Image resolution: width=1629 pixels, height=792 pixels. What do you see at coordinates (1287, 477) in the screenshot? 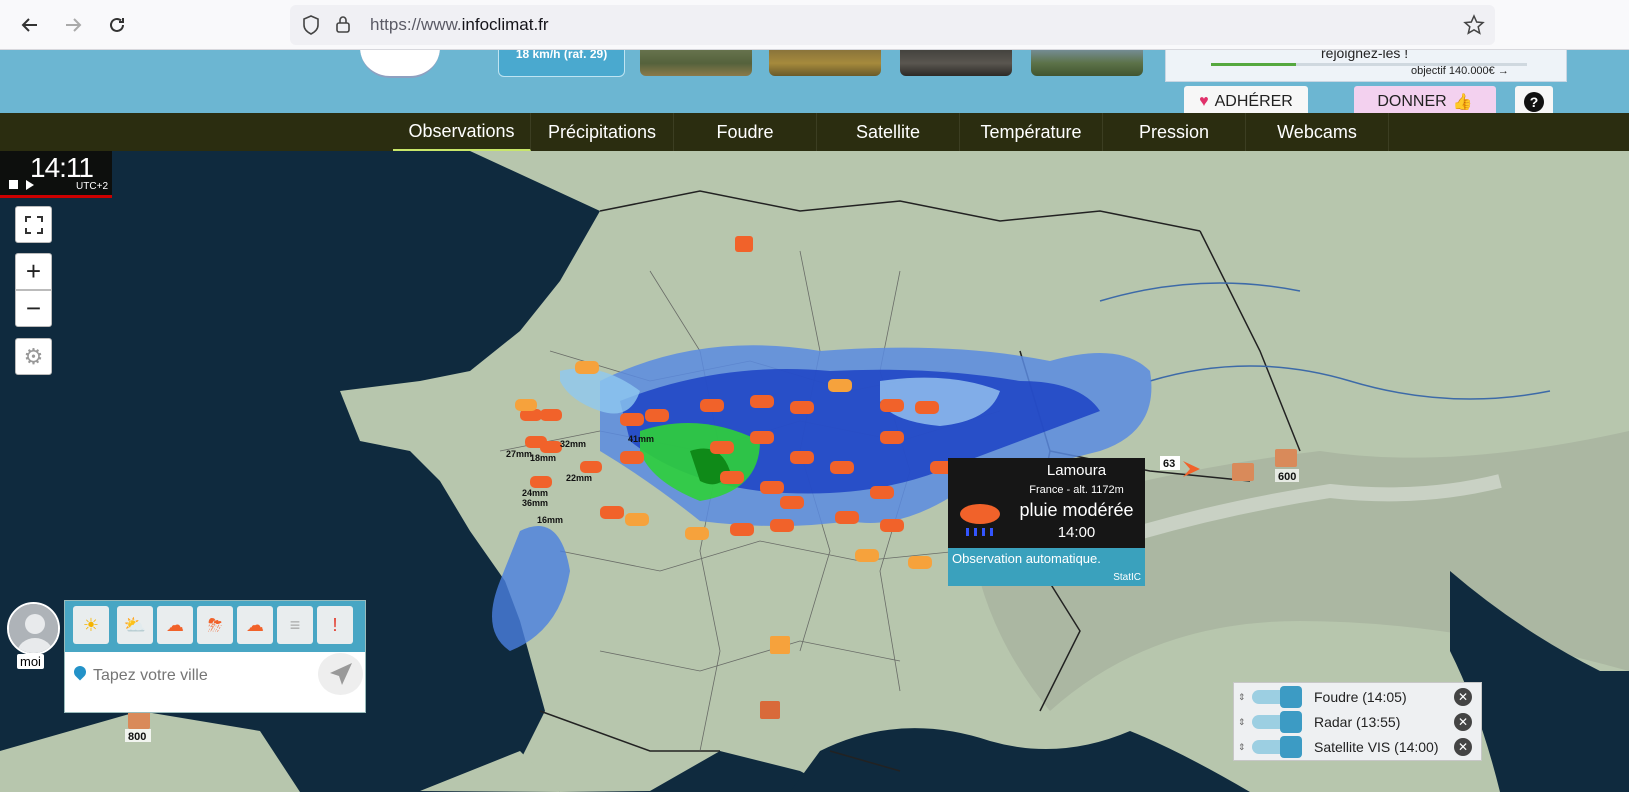
I see `altitude-label-600: 600` at bounding box center [1287, 477].